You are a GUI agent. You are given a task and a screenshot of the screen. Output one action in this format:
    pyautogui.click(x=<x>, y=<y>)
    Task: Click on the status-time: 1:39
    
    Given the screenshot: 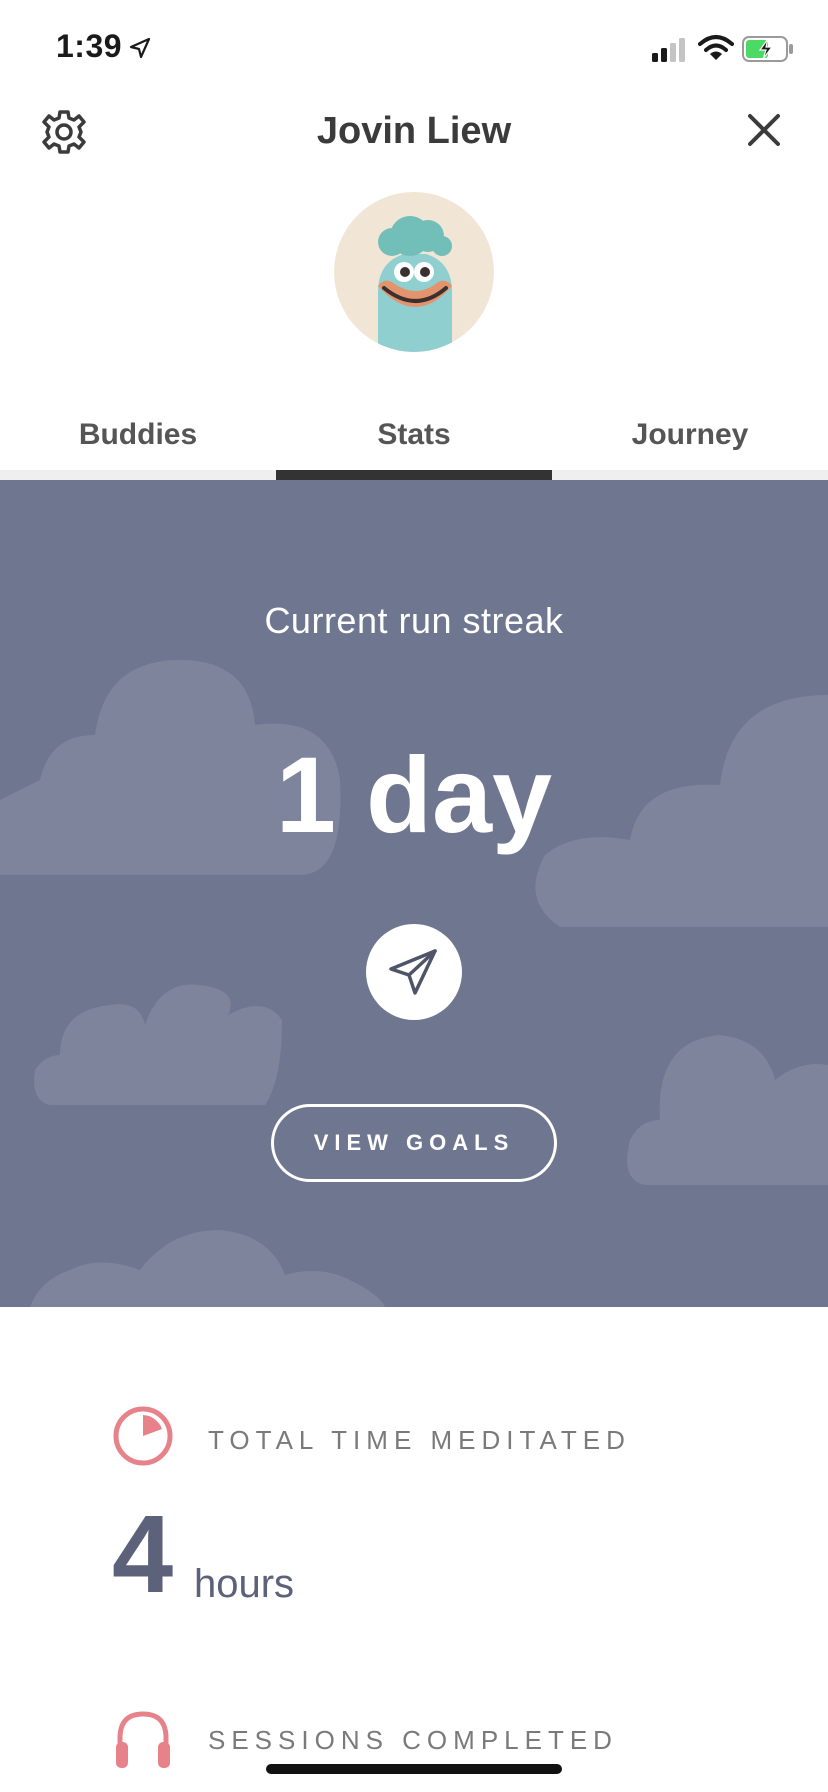 What is the action you would take?
    pyautogui.click(x=89, y=46)
    